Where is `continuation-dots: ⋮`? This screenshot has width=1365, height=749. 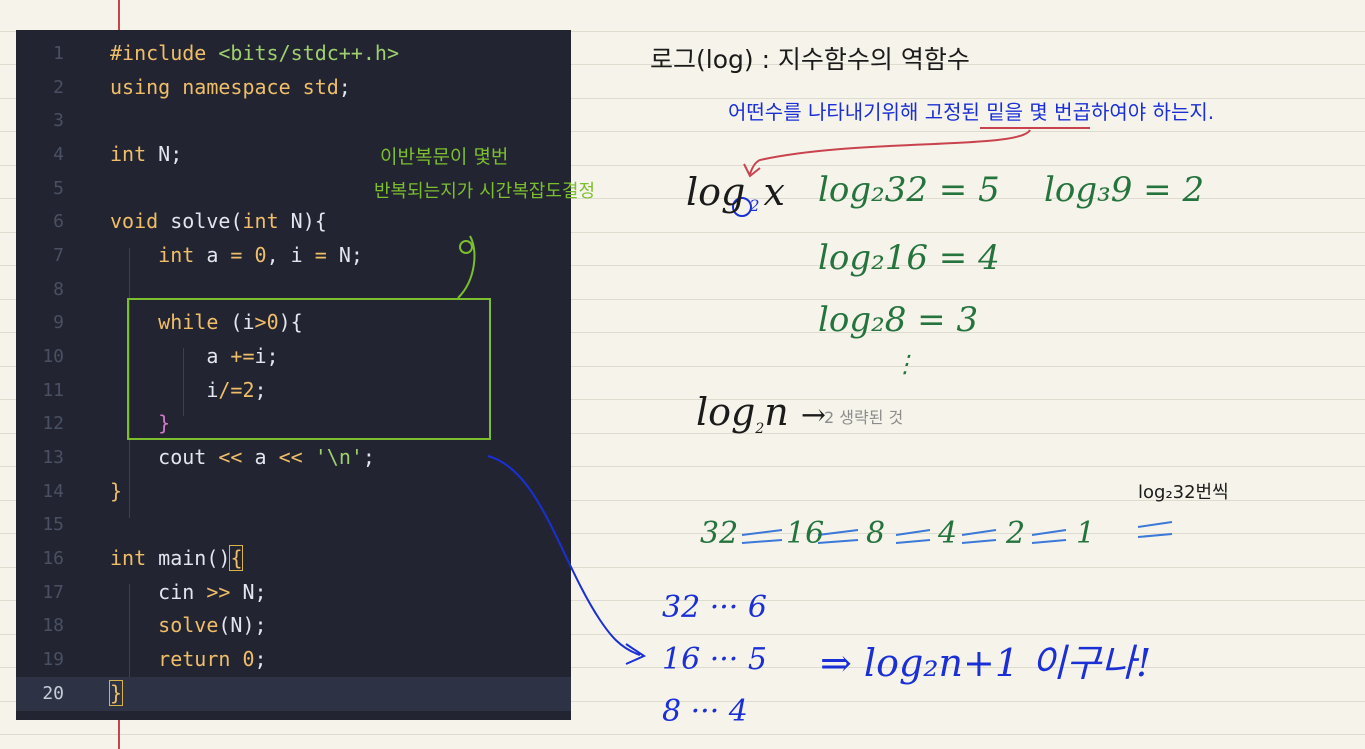
continuation-dots: ⋮ is located at coordinates (905, 364).